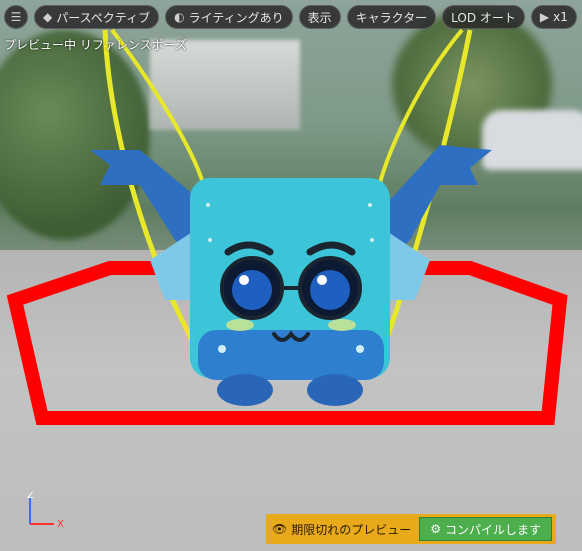 The width and height of the screenshot is (582, 551). Describe the element at coordinates (330, 290) in the screenshot. I see `right-eye-iris` at that location.